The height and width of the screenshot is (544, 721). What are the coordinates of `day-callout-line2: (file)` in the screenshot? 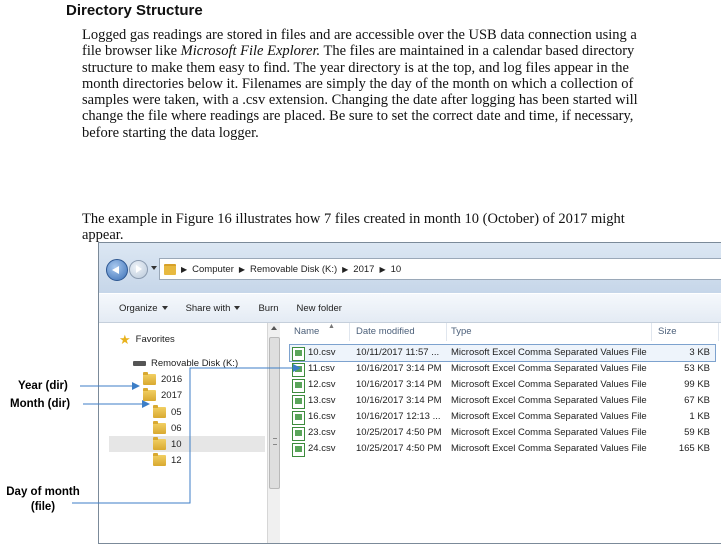 It's located at (43, 507).